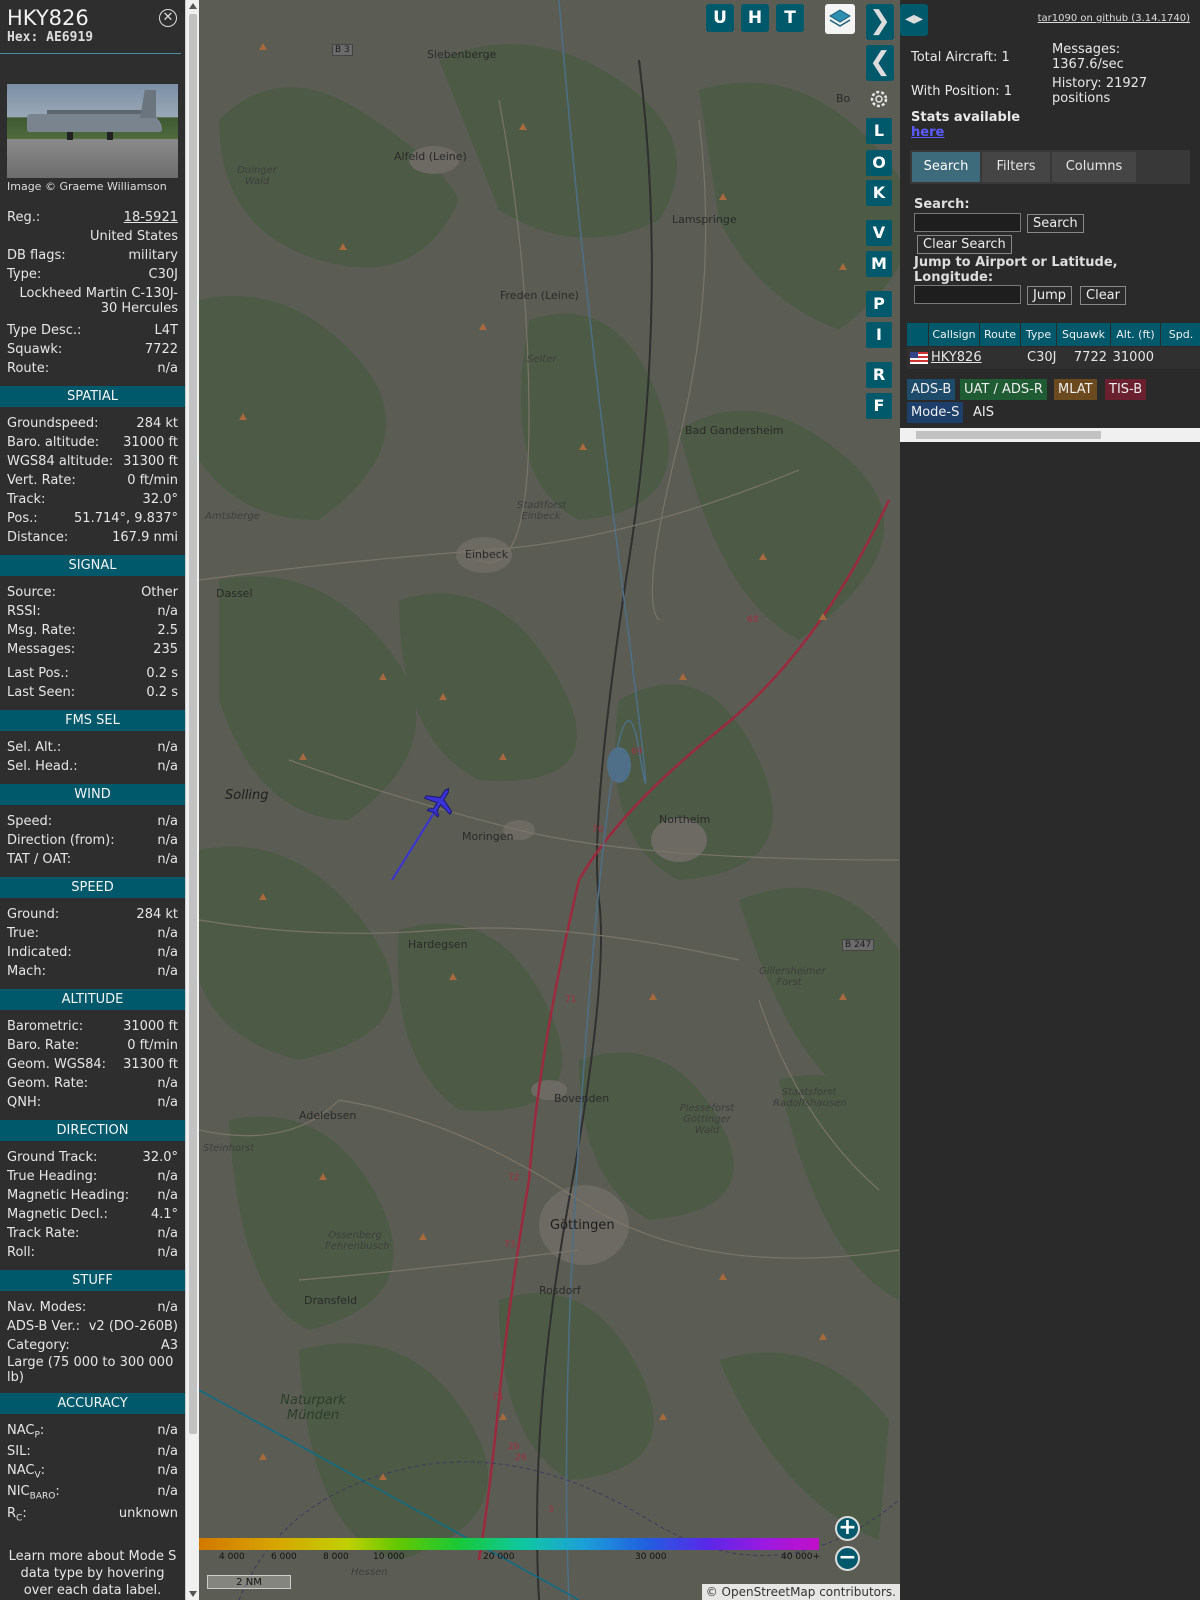 Image resolution: width=1200 pixels, height=1600 pixels. Describe the element at coordinates (946, 167) in the screenshot. I see `tab-search: Search` at that location.